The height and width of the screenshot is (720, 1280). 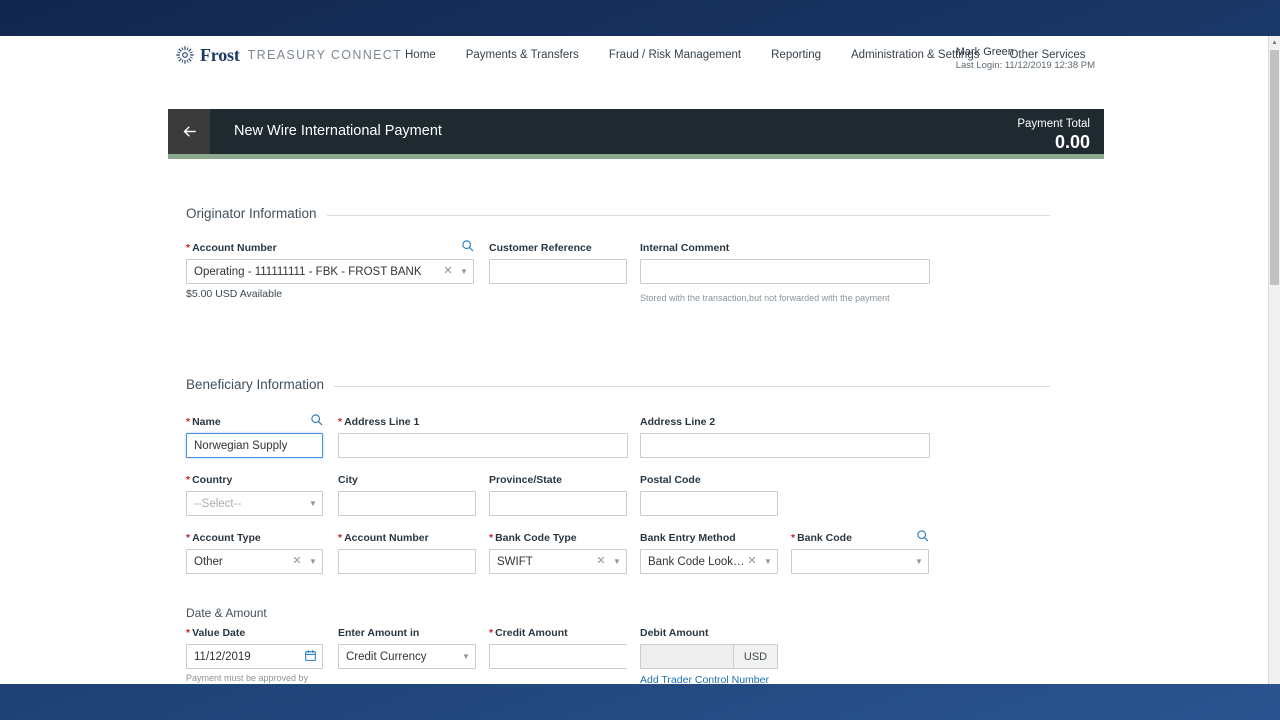 I want to click on label-beneficiary-account-number: * Account Number, so click(x=407, y=538).